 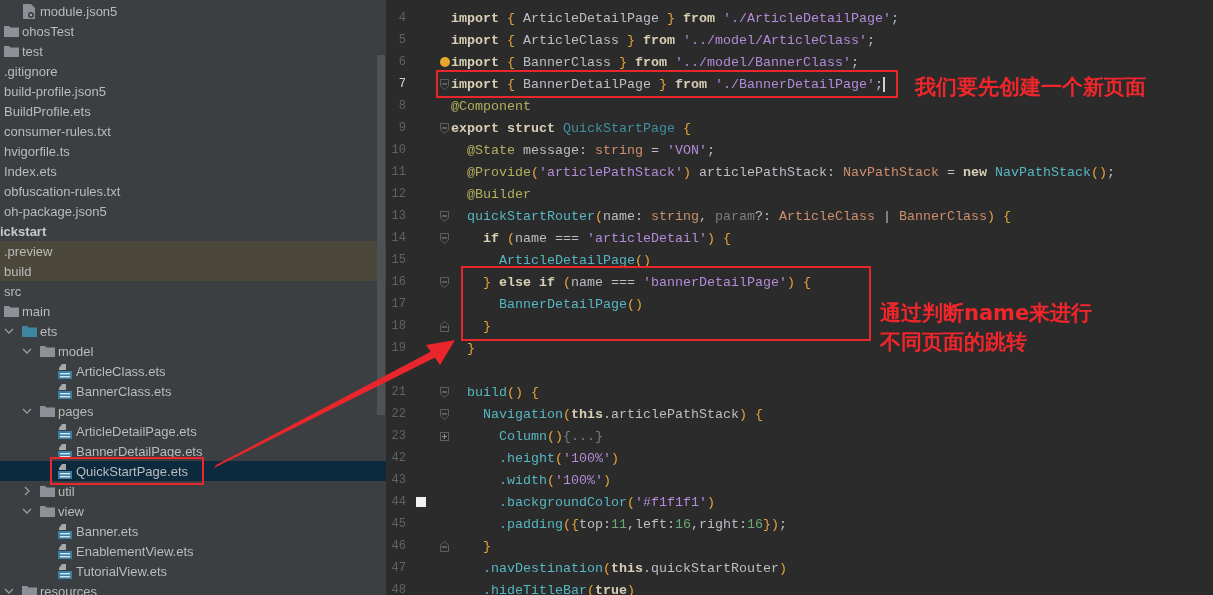 I want to click on color-swatch, so click(x=421, y=502).